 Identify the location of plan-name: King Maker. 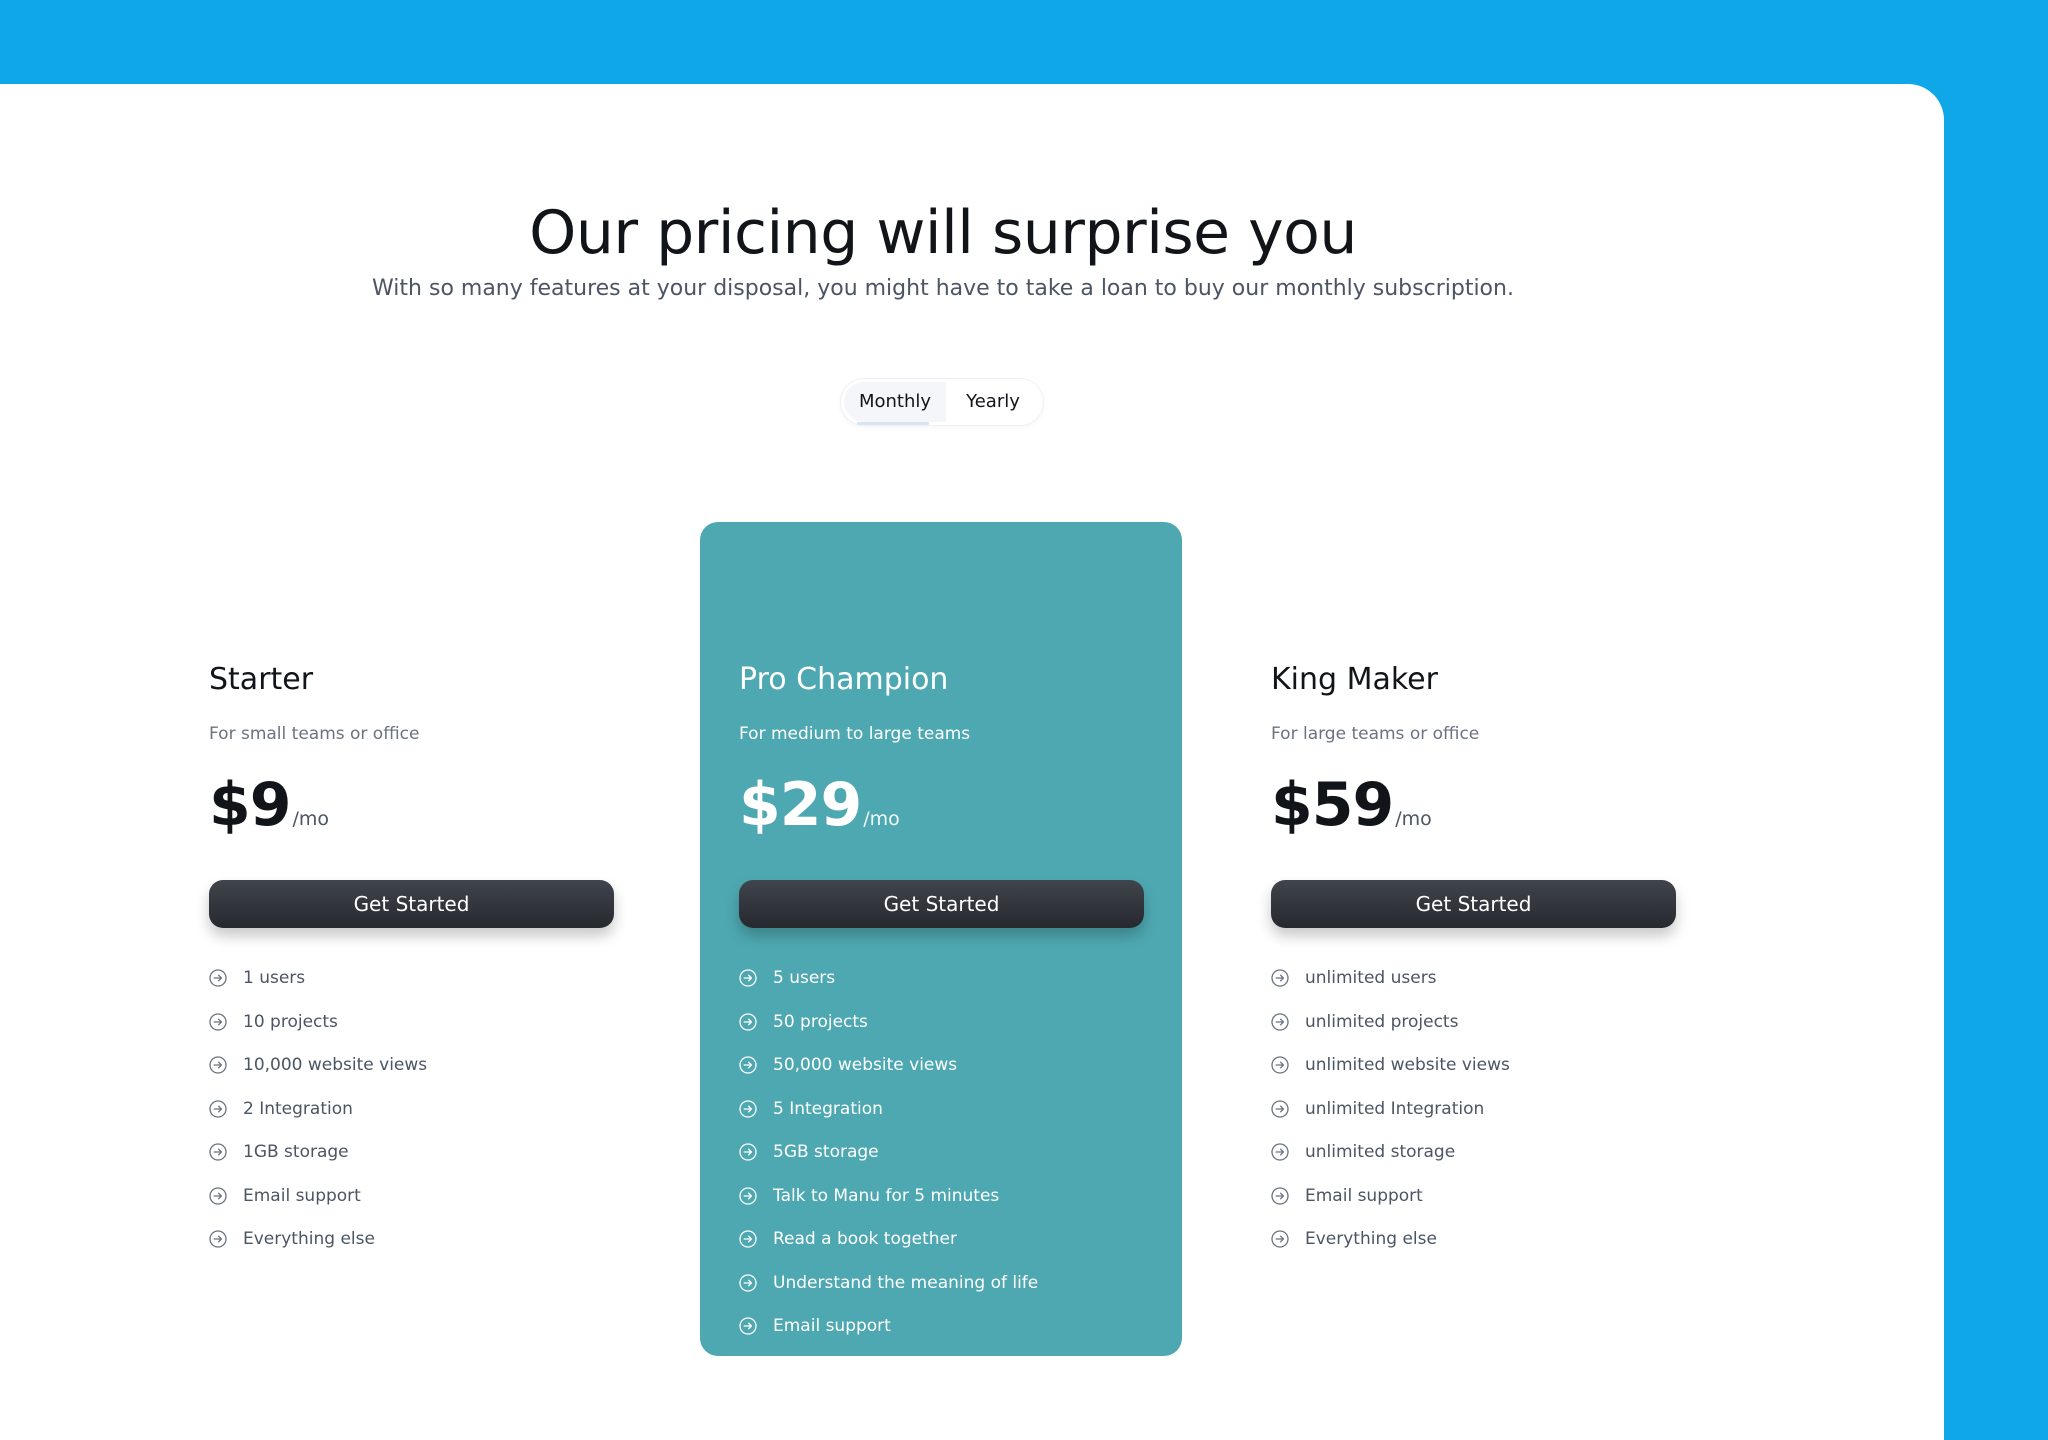
(1354, 679).